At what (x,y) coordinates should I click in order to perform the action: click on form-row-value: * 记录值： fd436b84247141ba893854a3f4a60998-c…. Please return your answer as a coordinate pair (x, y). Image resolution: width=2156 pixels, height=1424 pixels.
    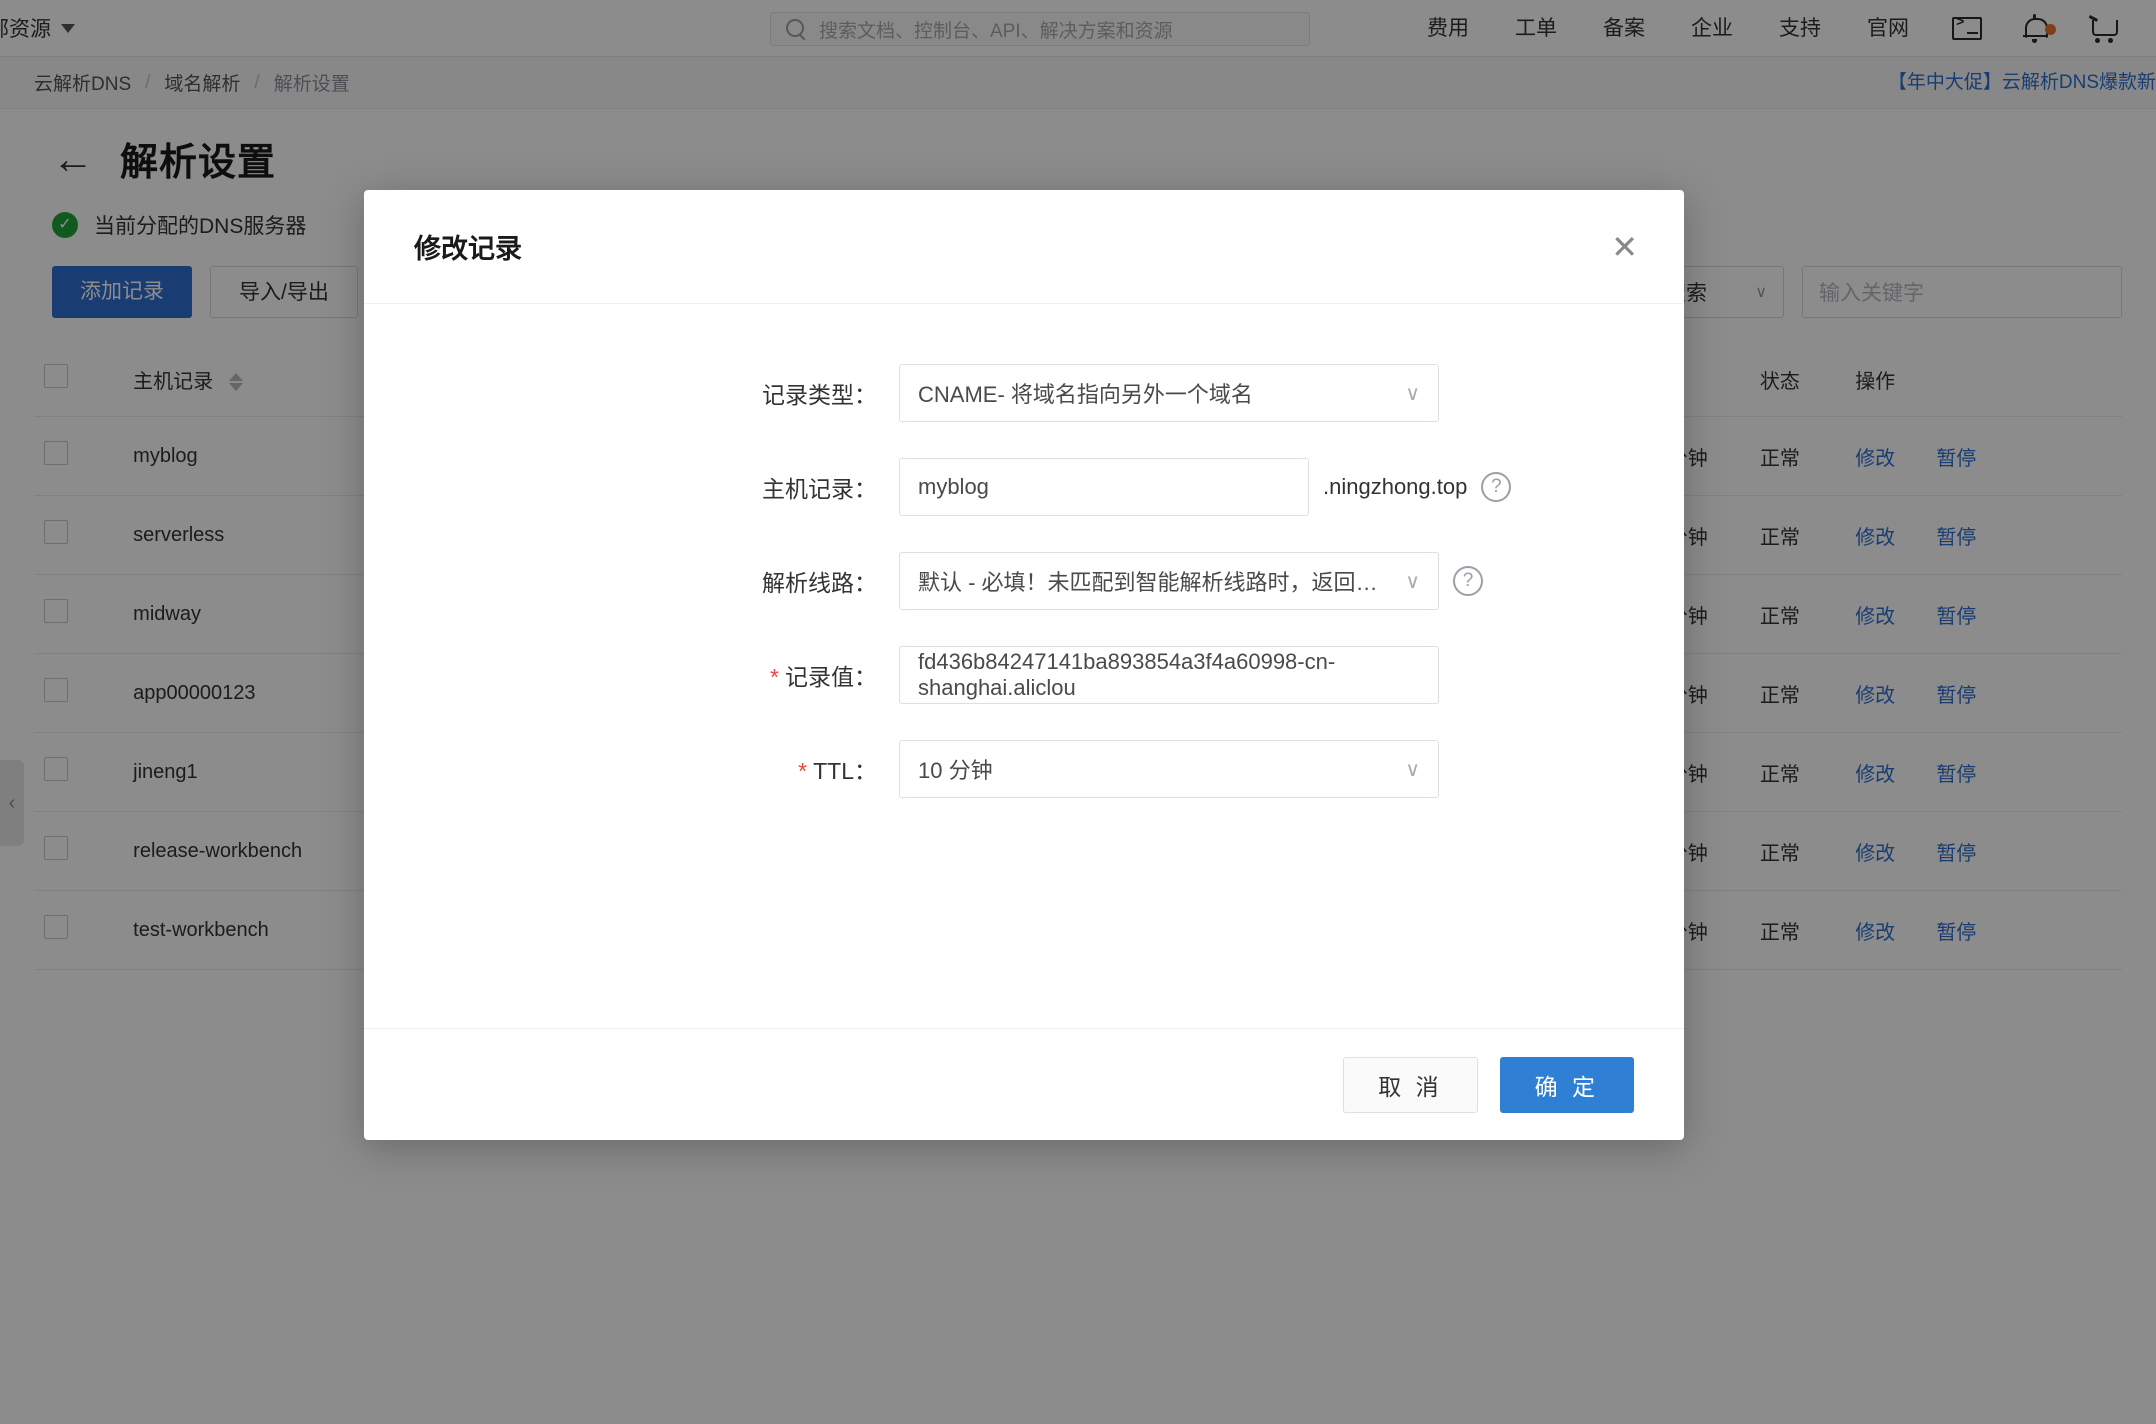
    Looking at the image, I should click on (1024, 675).